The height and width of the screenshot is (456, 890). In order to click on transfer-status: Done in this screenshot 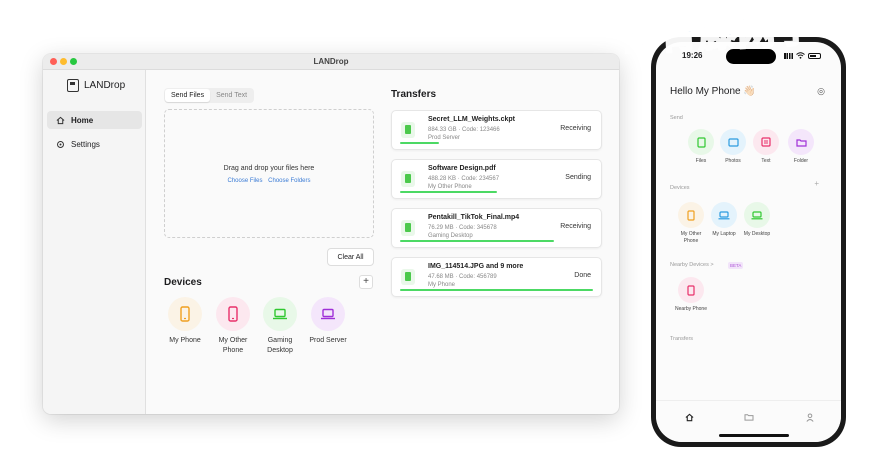, I will do `click(582, 275)`.